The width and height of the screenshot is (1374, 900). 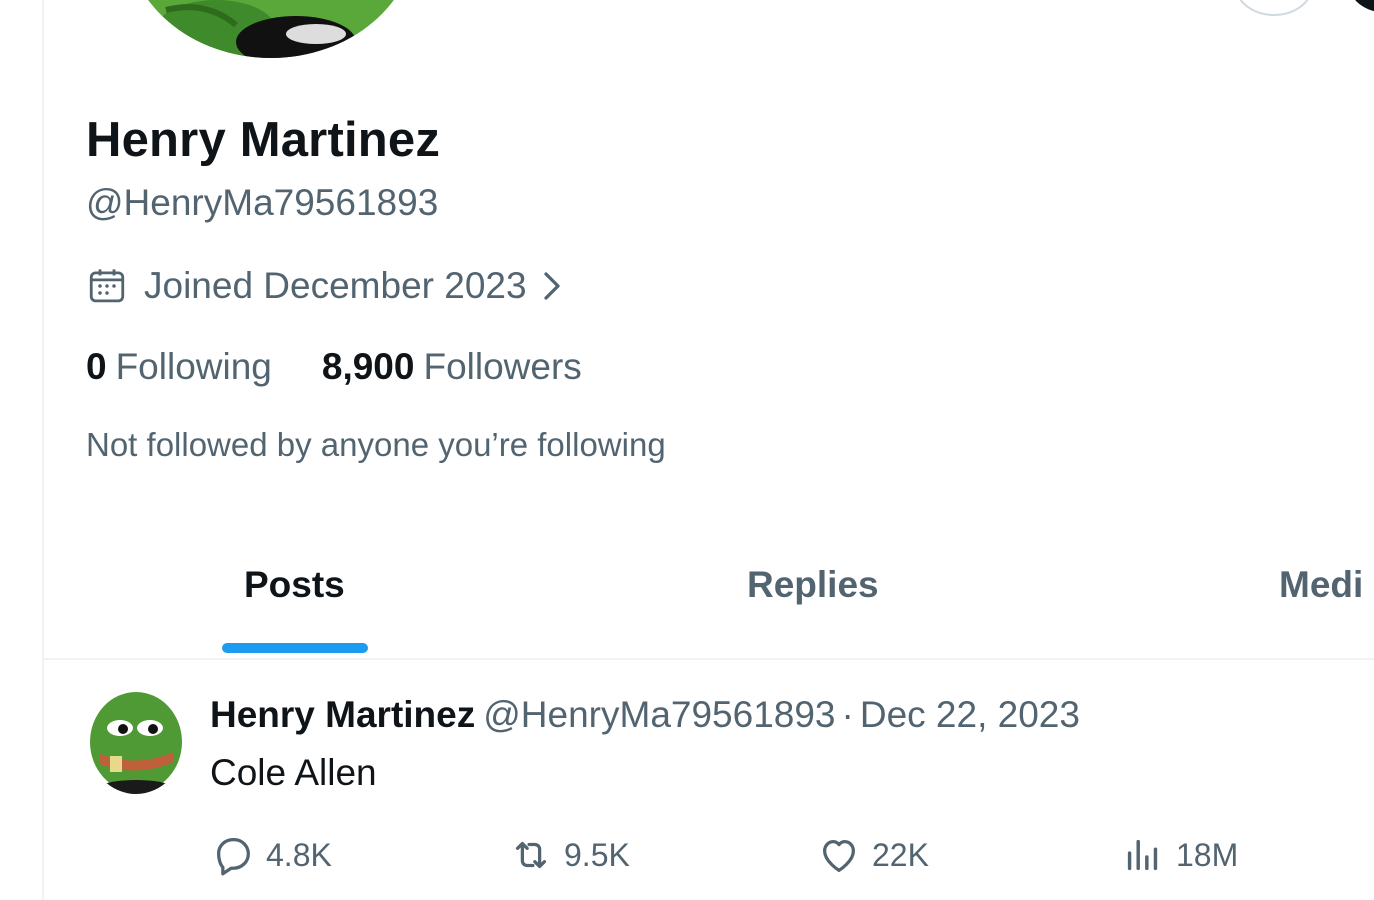 What do you see at coordinates (813, 585) in the screenshot?
I see `tab-replies: Replies` at bounding box center [813, 585].